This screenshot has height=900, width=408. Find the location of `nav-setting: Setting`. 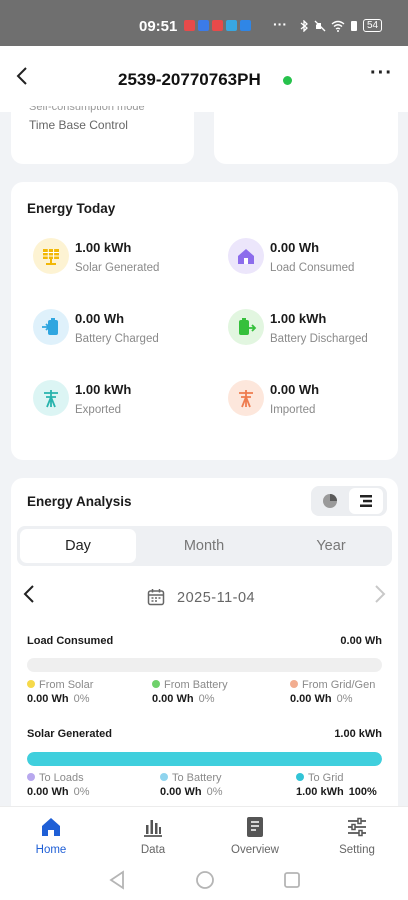

nav-setting: Setting is located at coordinates (357, 835).